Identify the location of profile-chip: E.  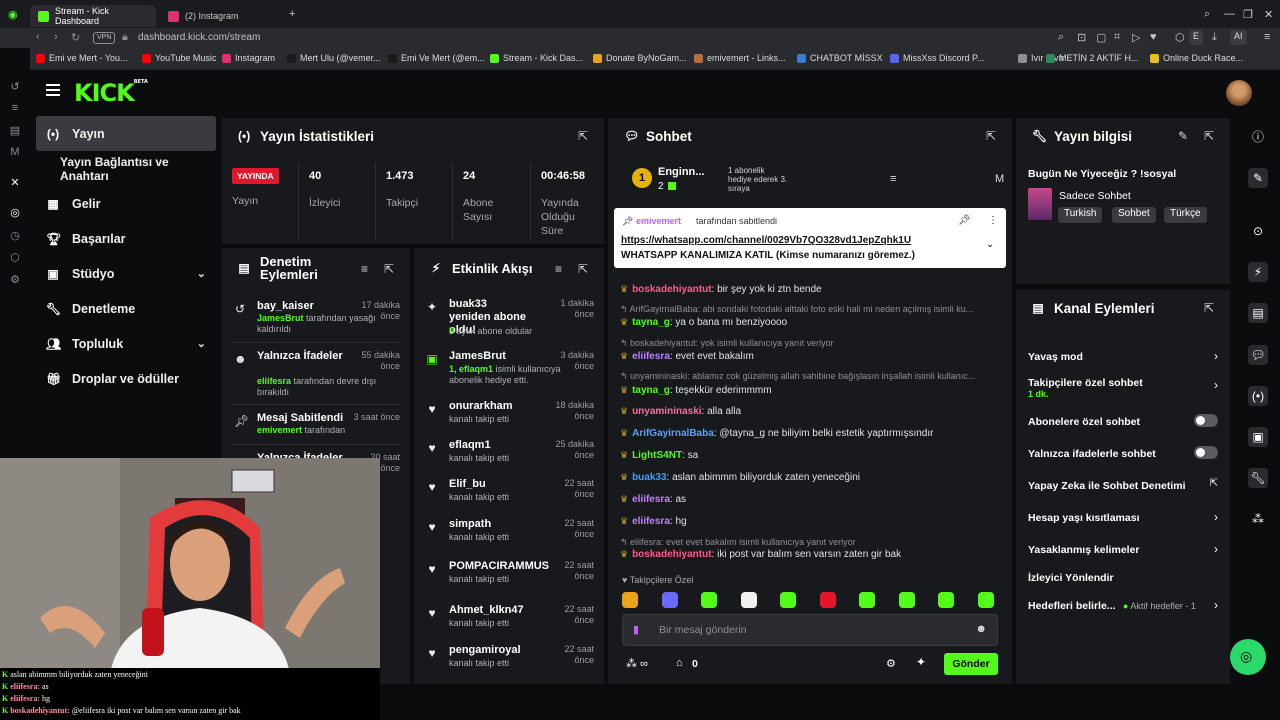
(1196, 37).